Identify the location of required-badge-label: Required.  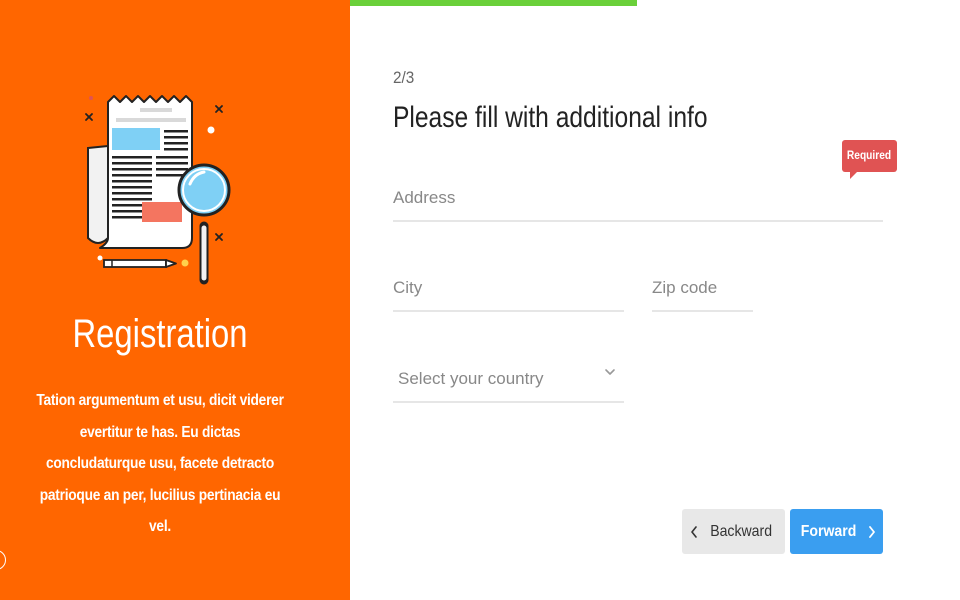
(869, 155).